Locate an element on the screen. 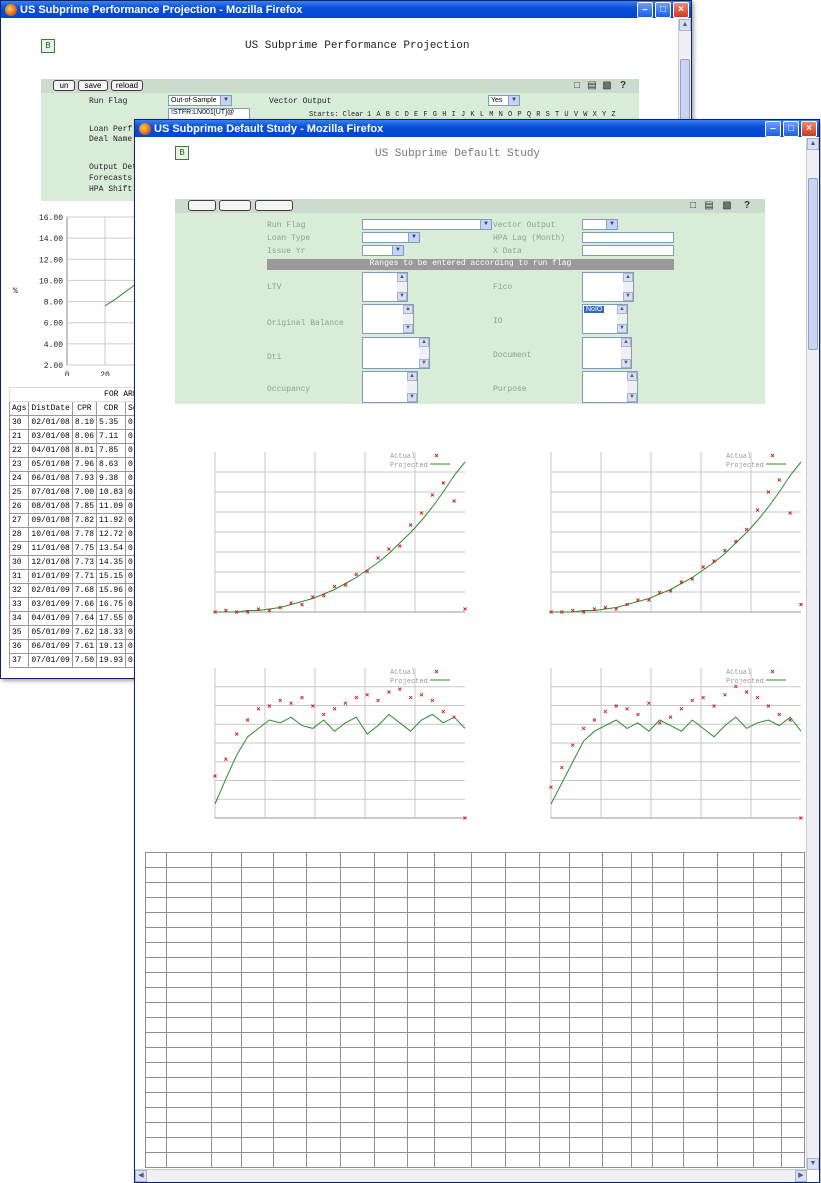 This screenshot has width=821, height=1183. table-row: 28 10/01/08 7.78 12.72 0. is located at coordinates (73, 534).